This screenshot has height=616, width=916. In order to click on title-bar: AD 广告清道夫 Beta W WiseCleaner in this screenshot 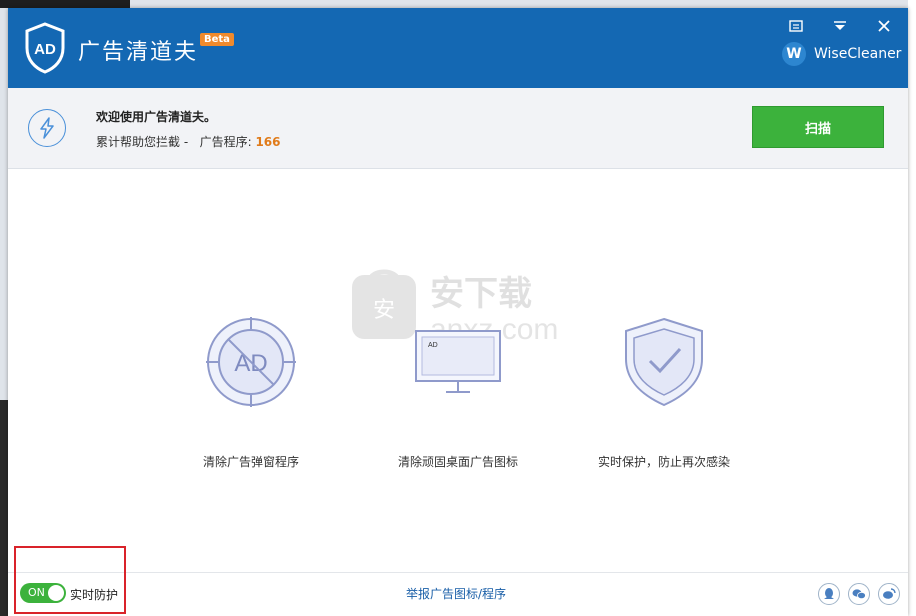, I will do `click(458, 48)`.